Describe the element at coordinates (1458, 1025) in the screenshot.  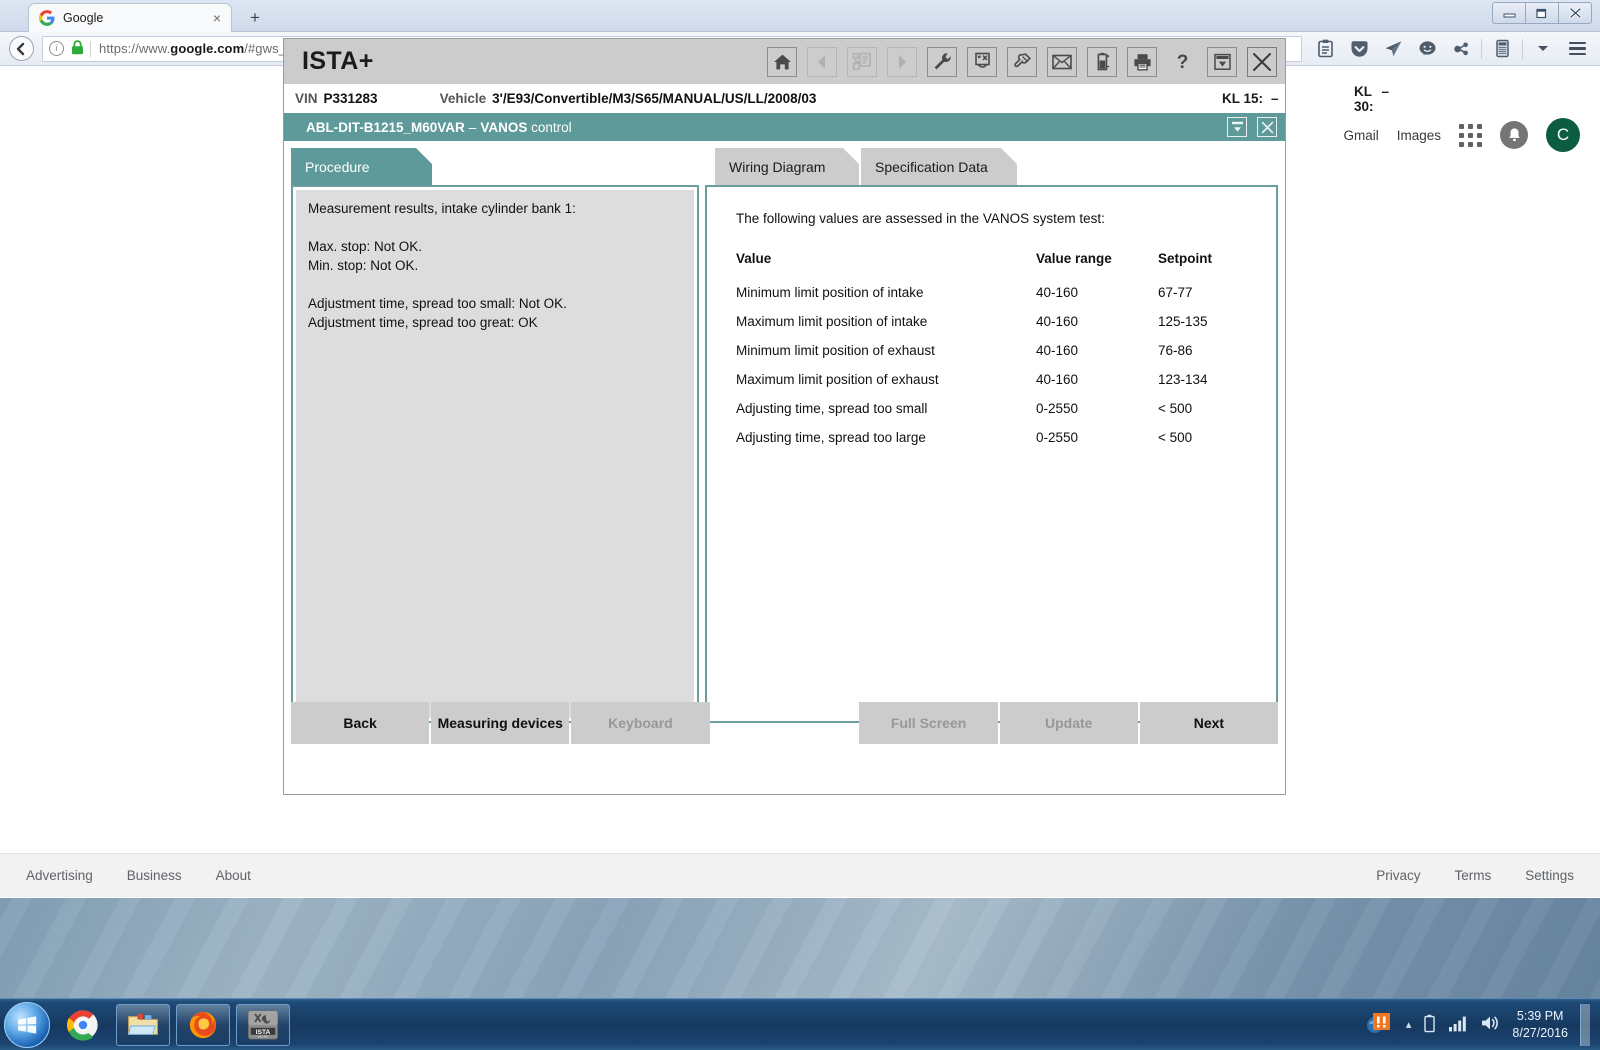
I see `signal-bars-icon` at that location.